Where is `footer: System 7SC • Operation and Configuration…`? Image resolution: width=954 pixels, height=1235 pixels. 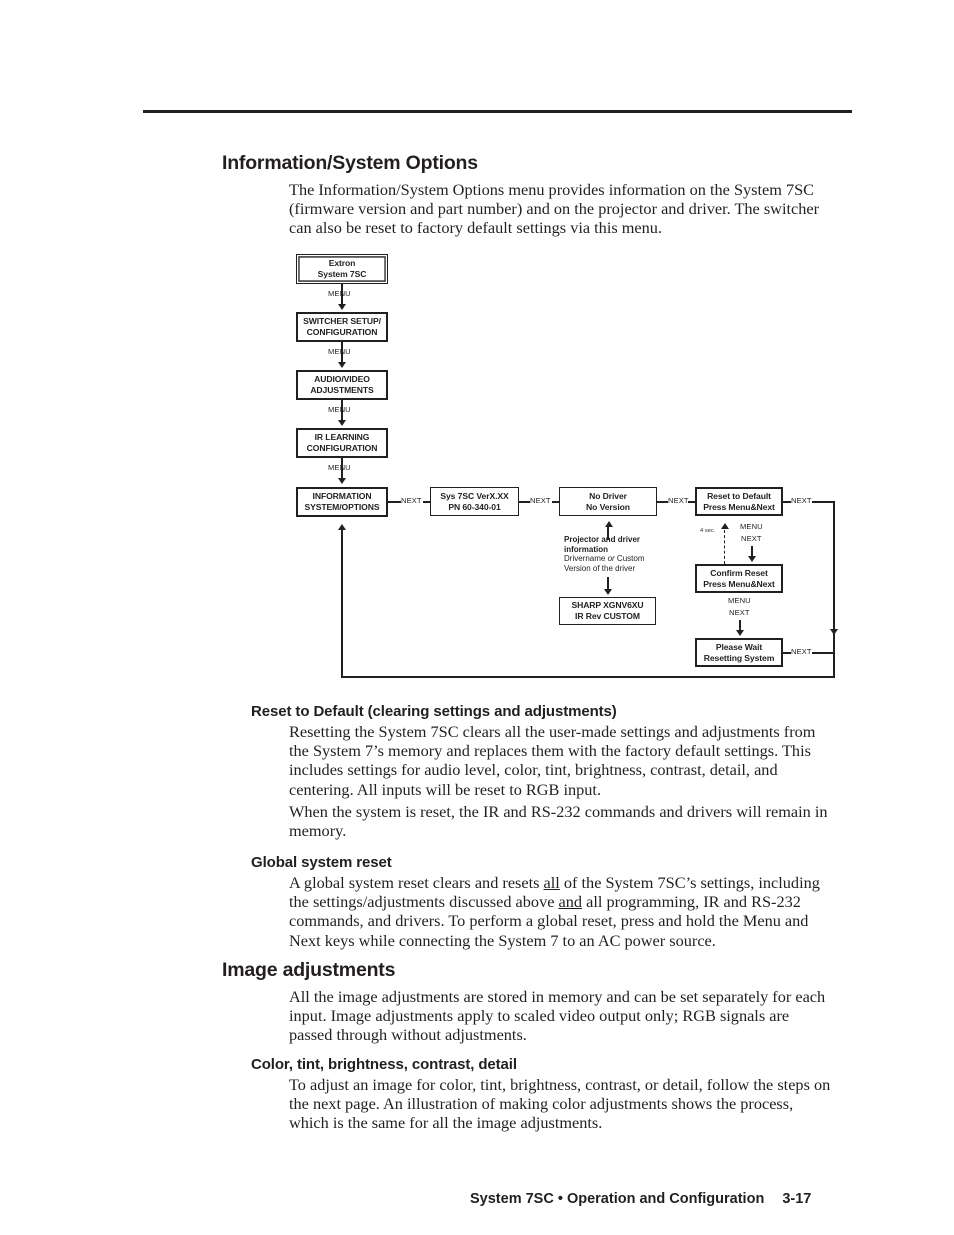 footer: System 7SC • Operation and Configuration… is located at coordinates (640, 1199).